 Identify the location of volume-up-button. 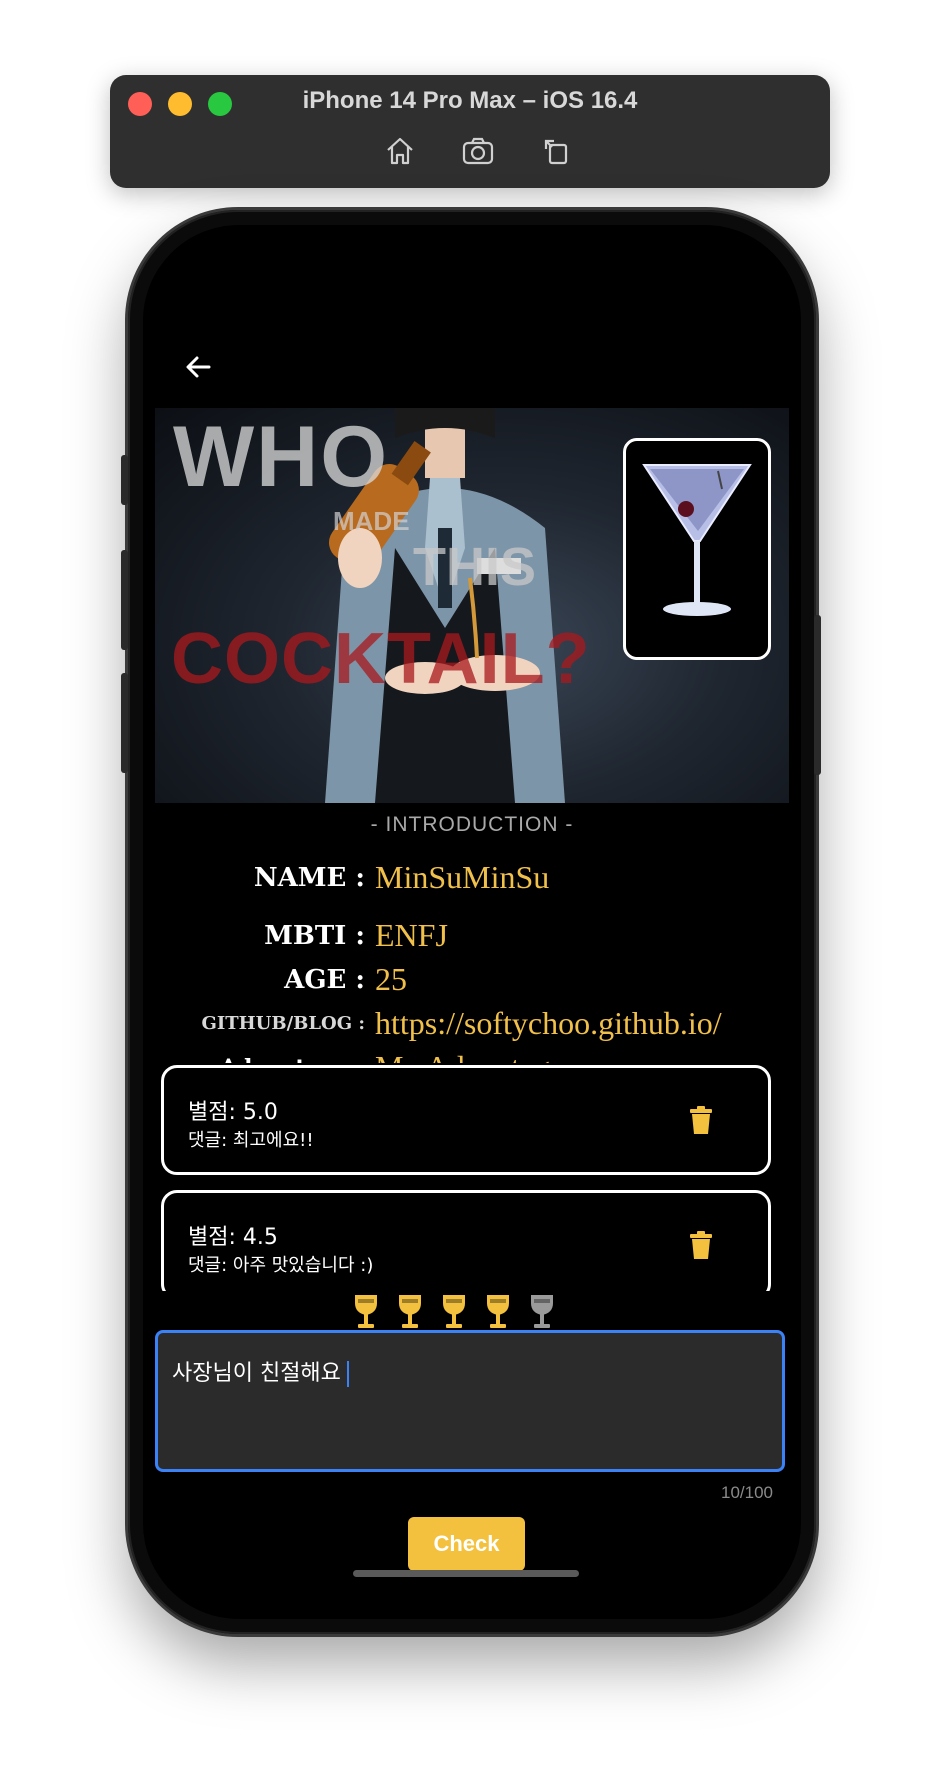
(124, 600).